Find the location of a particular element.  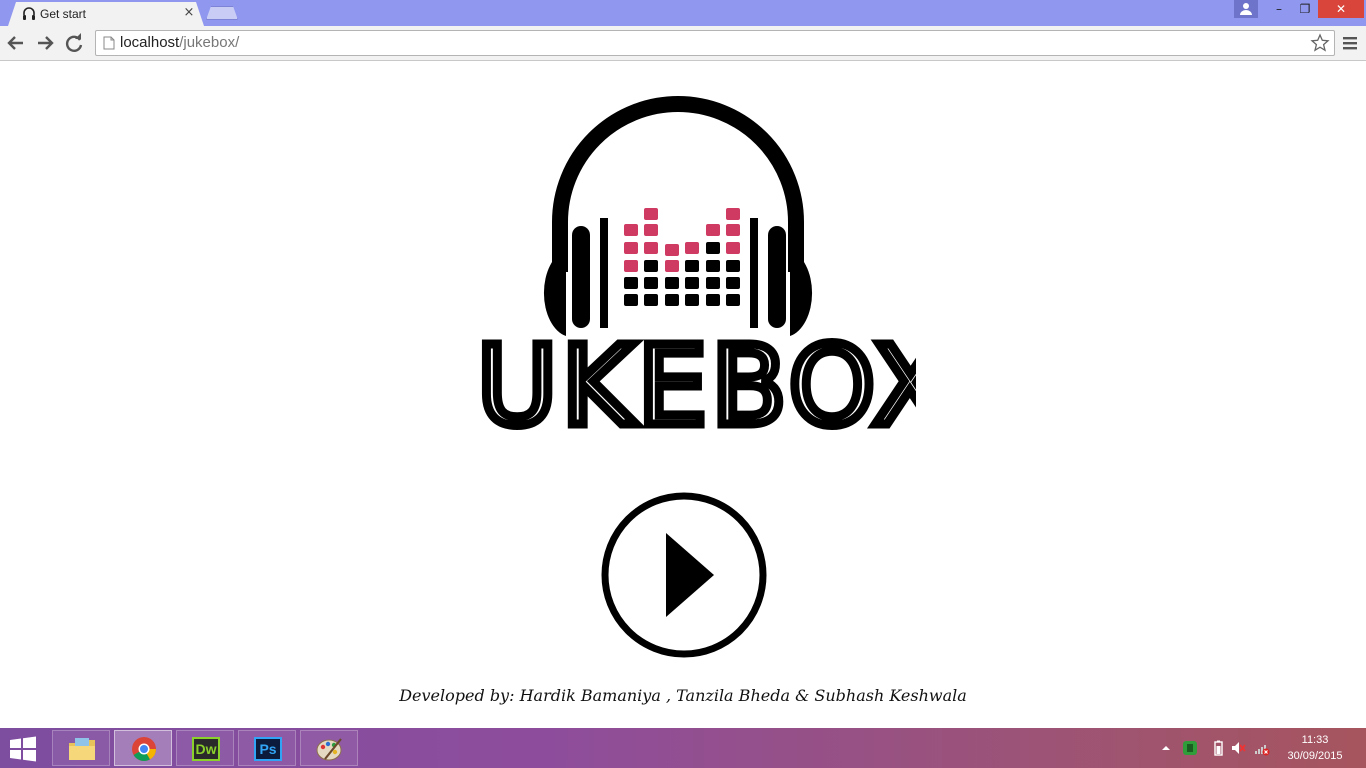

battery-icon is located at coordinates (1218, 748).